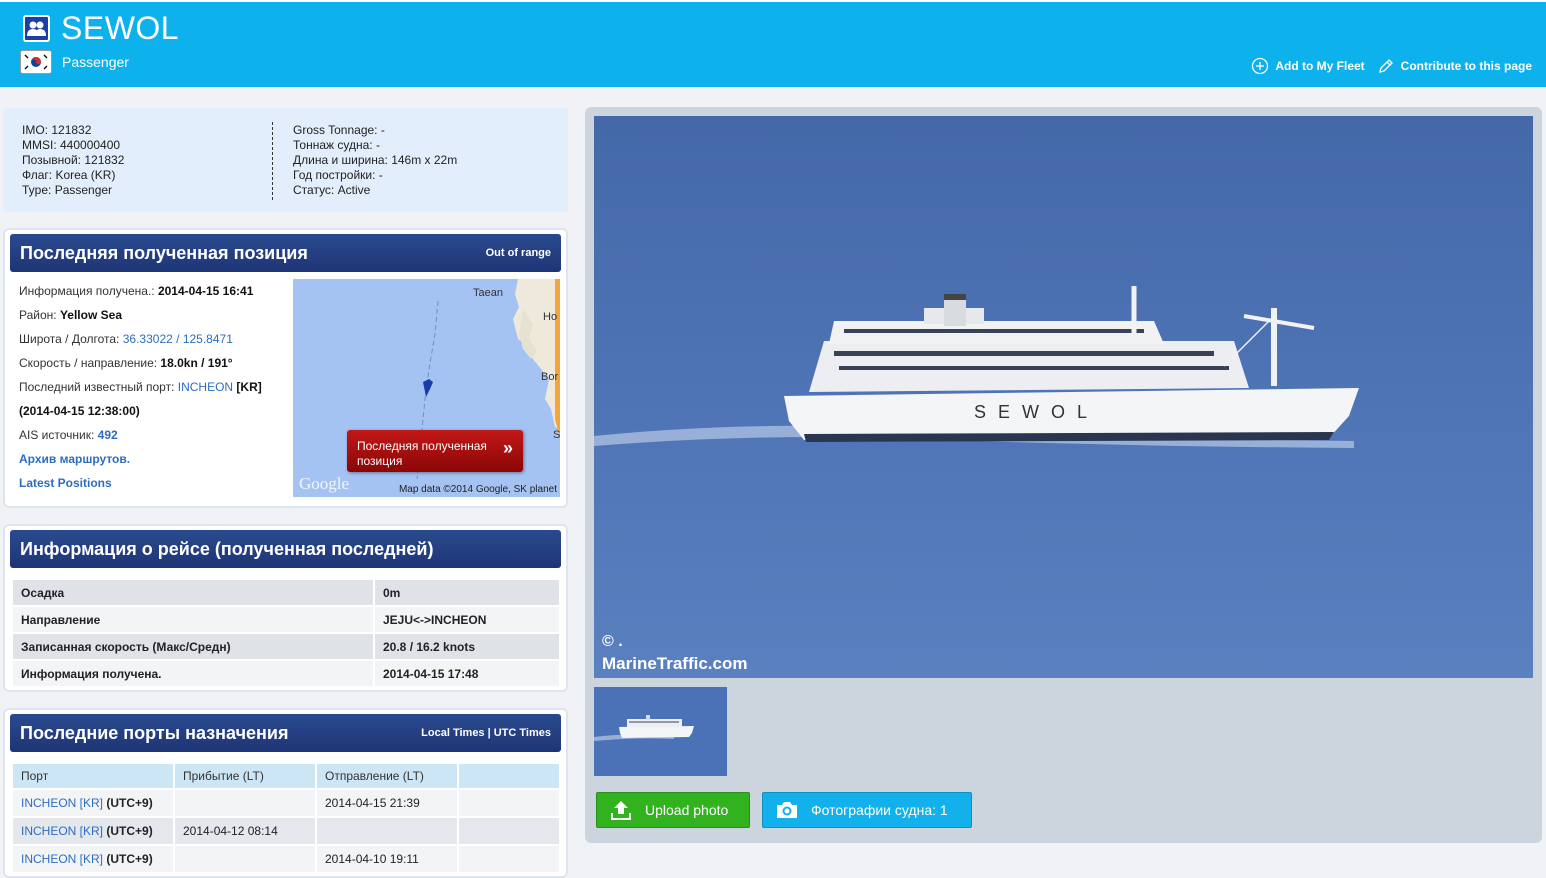 The image size is (1546, 878). What do you see at coordinates (488, 293) in the screenshot?
I see `map-label: Taean` at bounding box center [488, 293].